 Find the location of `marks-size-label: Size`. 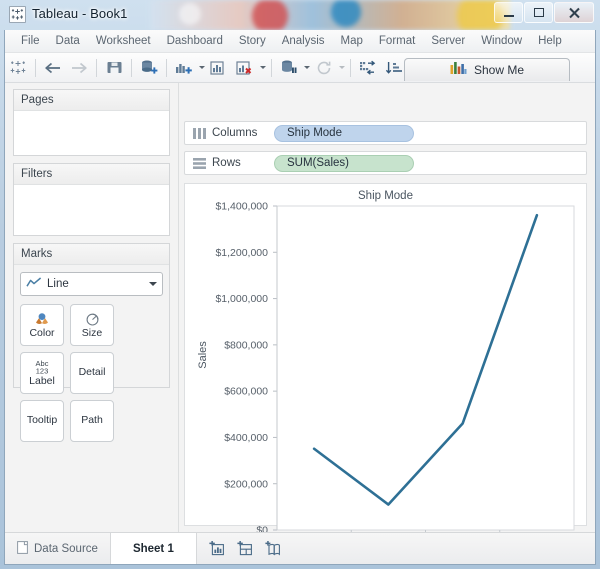

marks-size-label: Size is located at coordinates (92, 333).